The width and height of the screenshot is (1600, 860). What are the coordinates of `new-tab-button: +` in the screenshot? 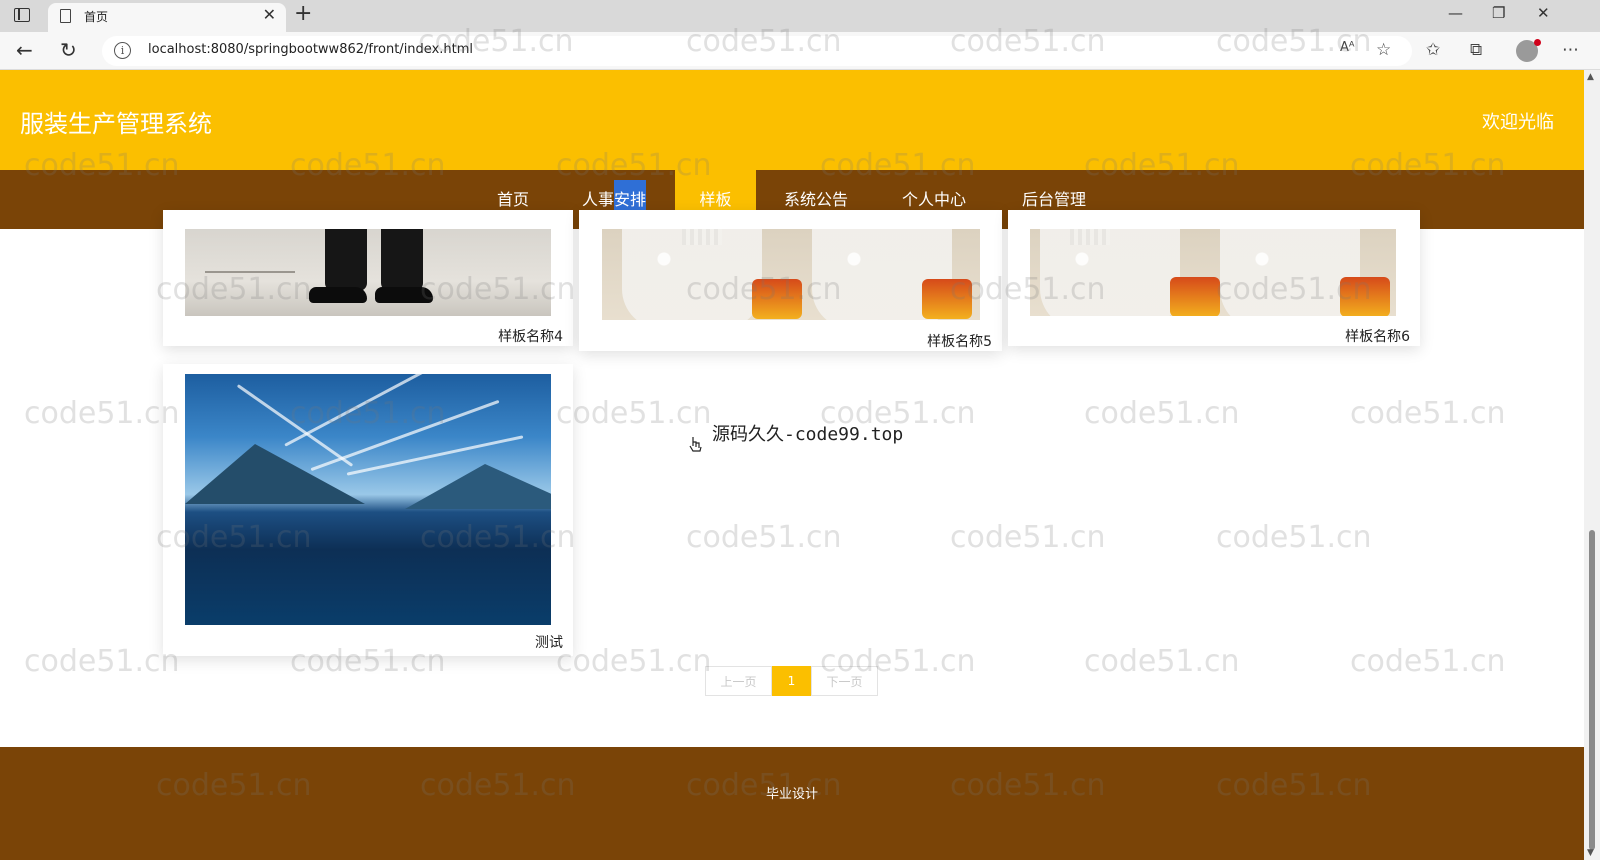 It's located at (303, 14).